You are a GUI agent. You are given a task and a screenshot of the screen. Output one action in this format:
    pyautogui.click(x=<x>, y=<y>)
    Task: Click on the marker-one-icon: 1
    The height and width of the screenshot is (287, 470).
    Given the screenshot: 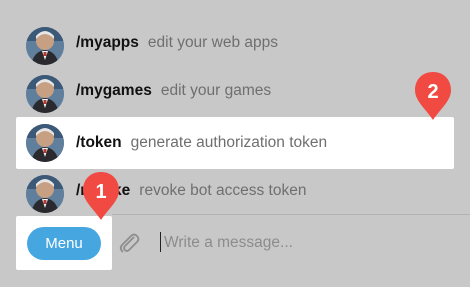 What is the action you would take?
    pyautogui.click(x=101, y=196)
    